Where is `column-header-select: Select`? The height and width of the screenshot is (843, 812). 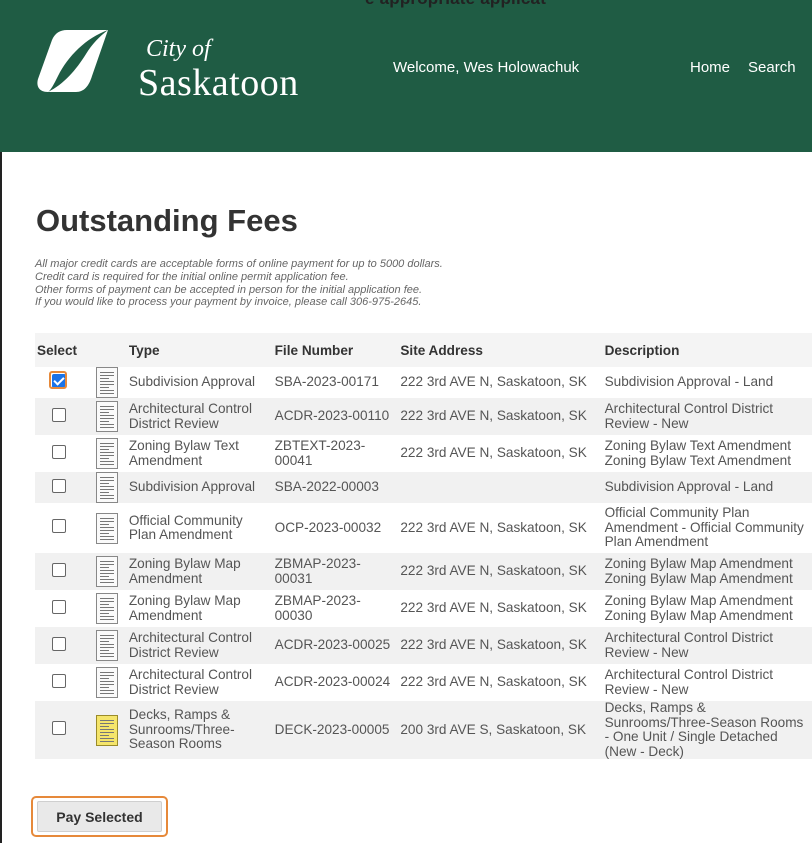 column-header-select: Select is located at coordinates (61, 350).